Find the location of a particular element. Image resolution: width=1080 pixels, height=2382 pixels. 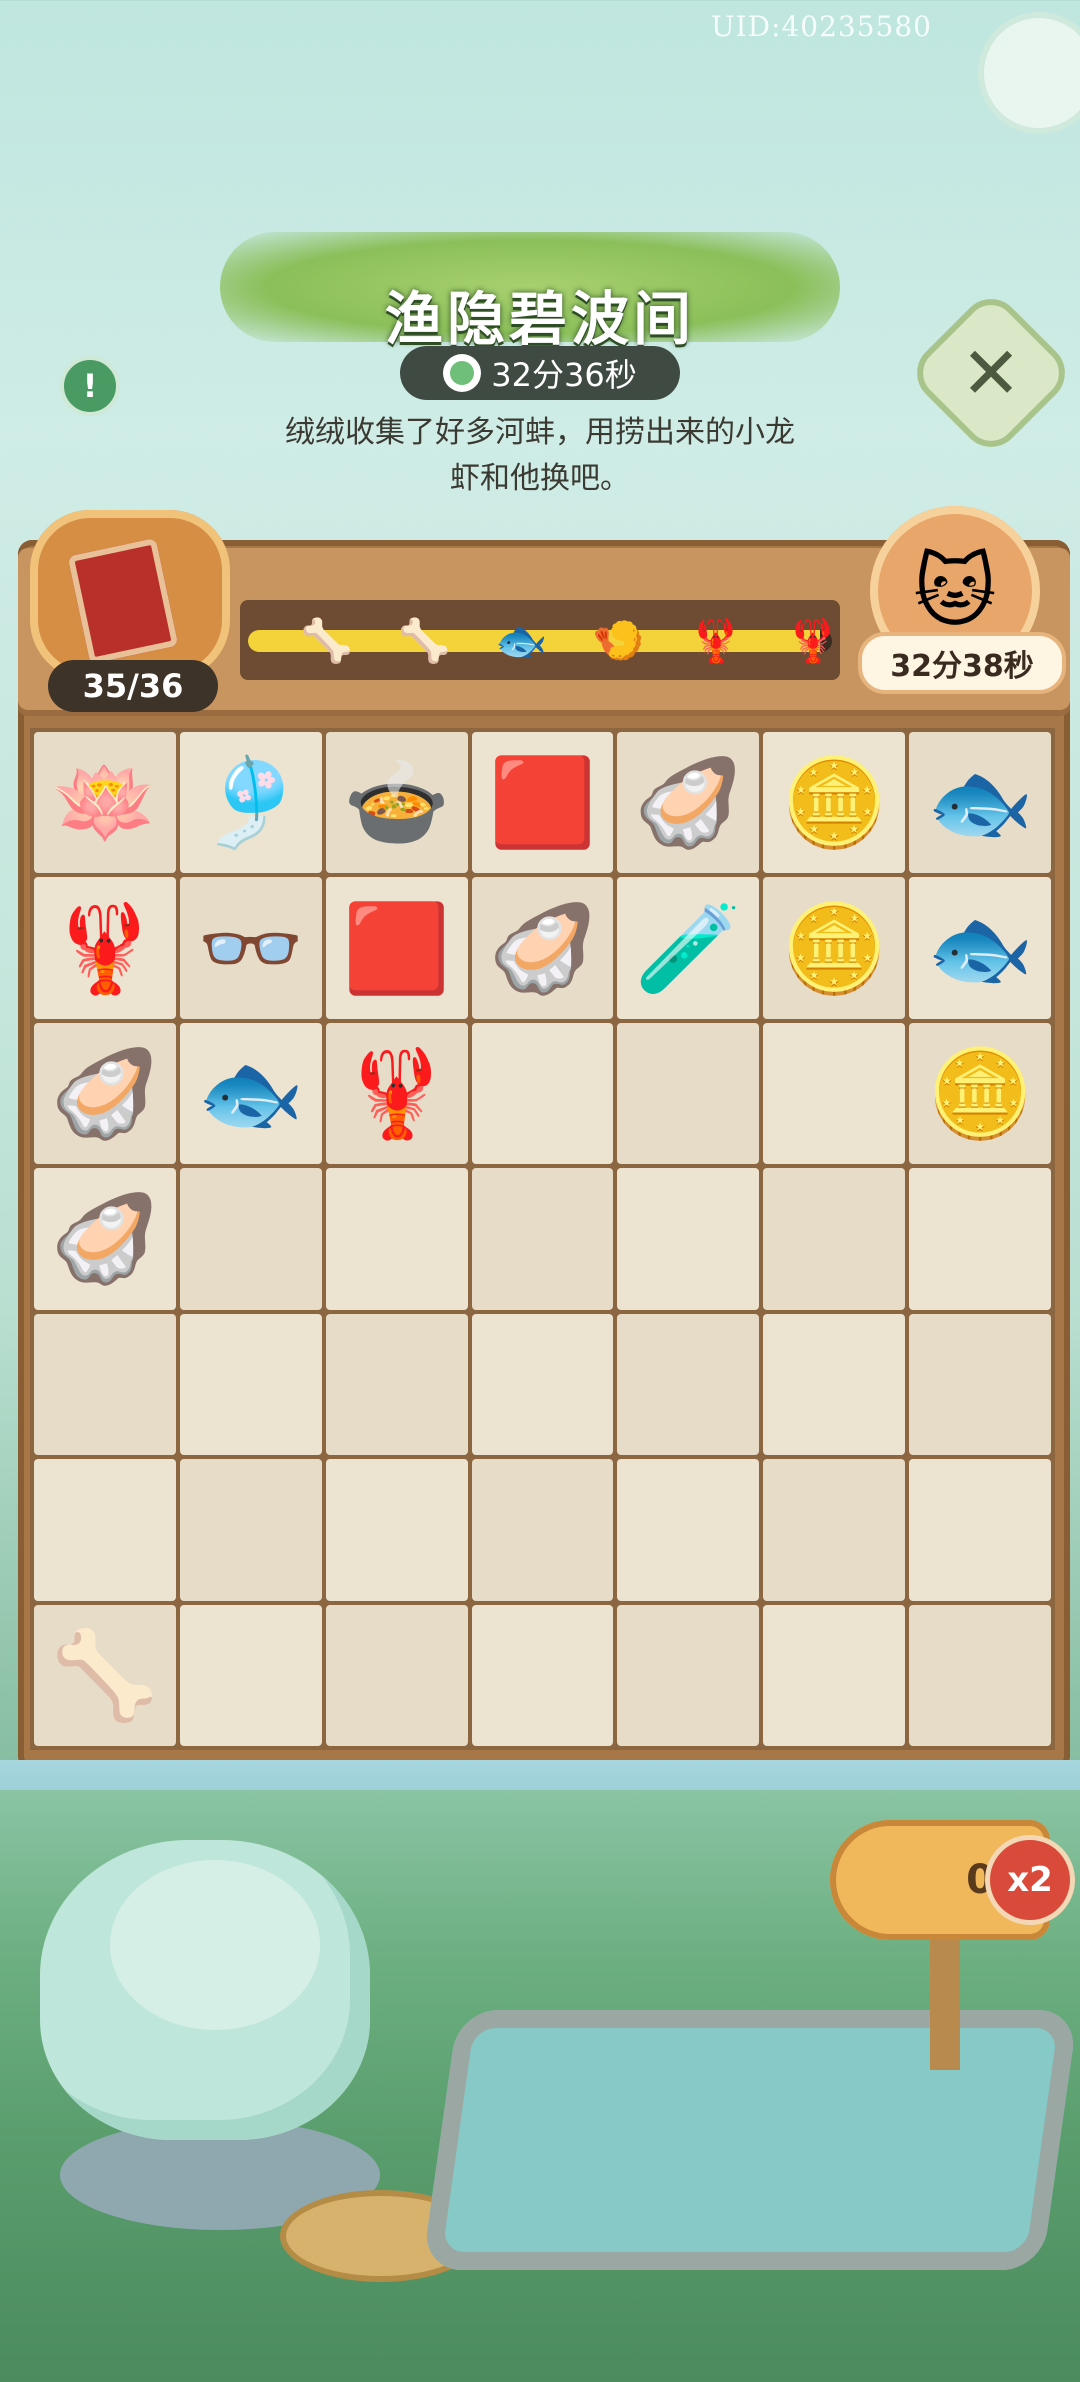

info-icon: ! is located at coordinates (90, 386).